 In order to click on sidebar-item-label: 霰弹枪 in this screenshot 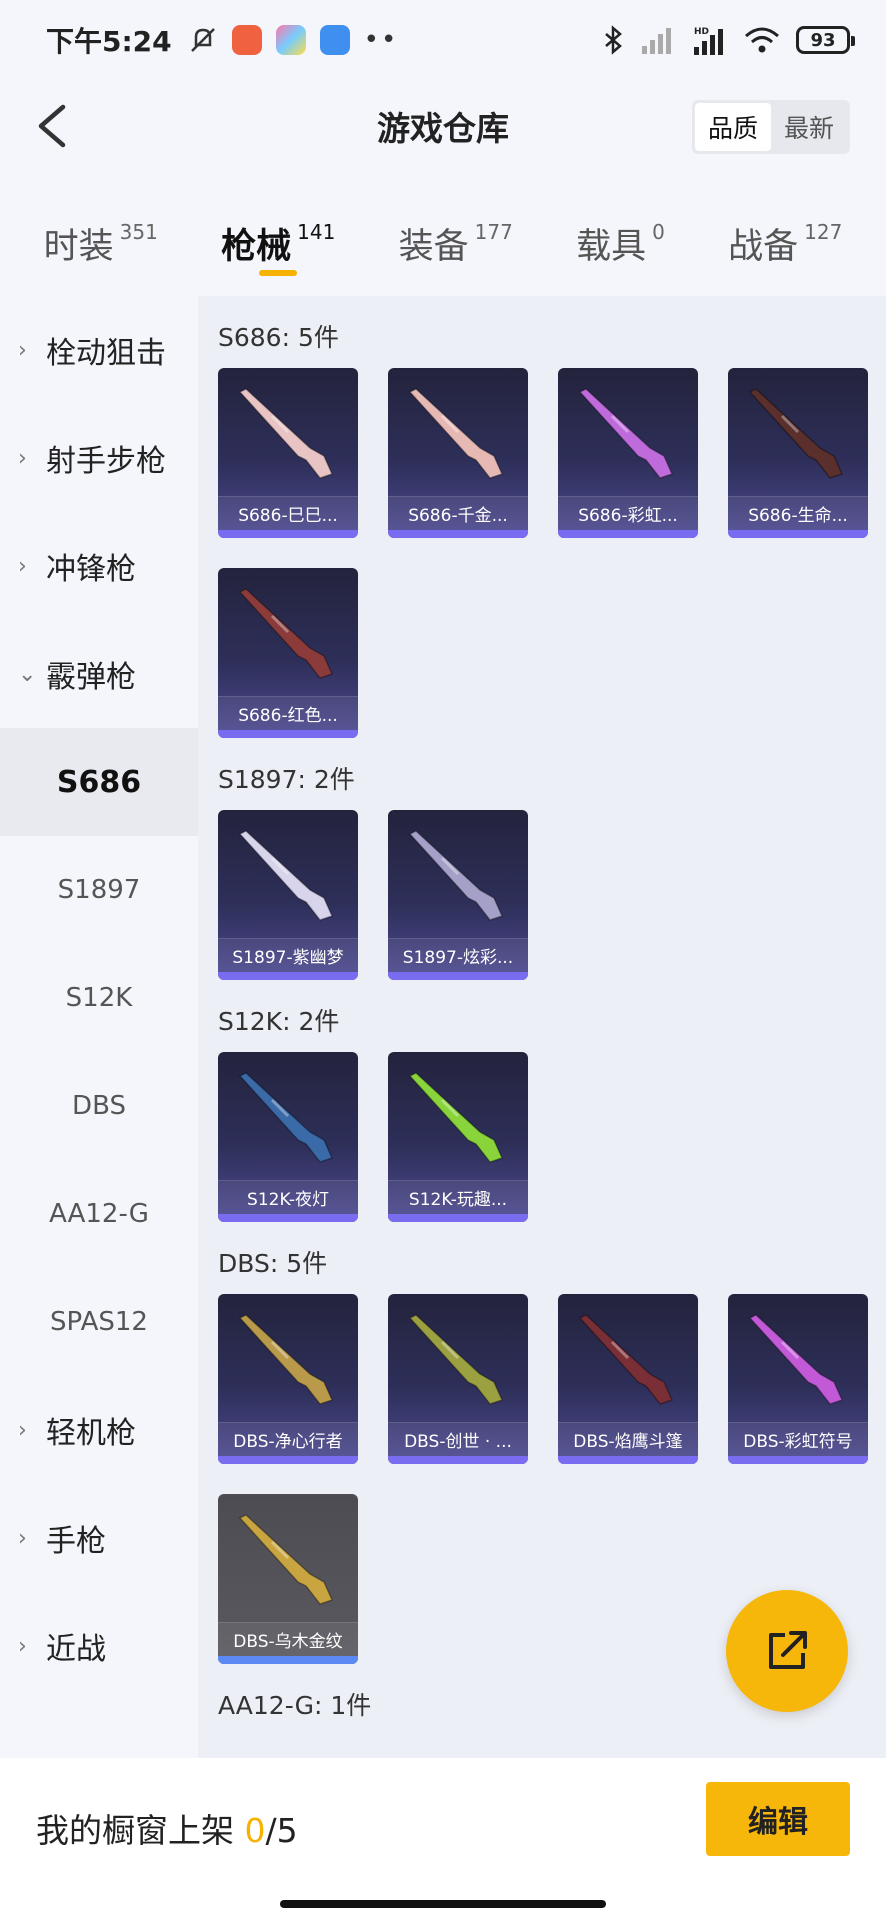, I will do `click(91, 677)`.